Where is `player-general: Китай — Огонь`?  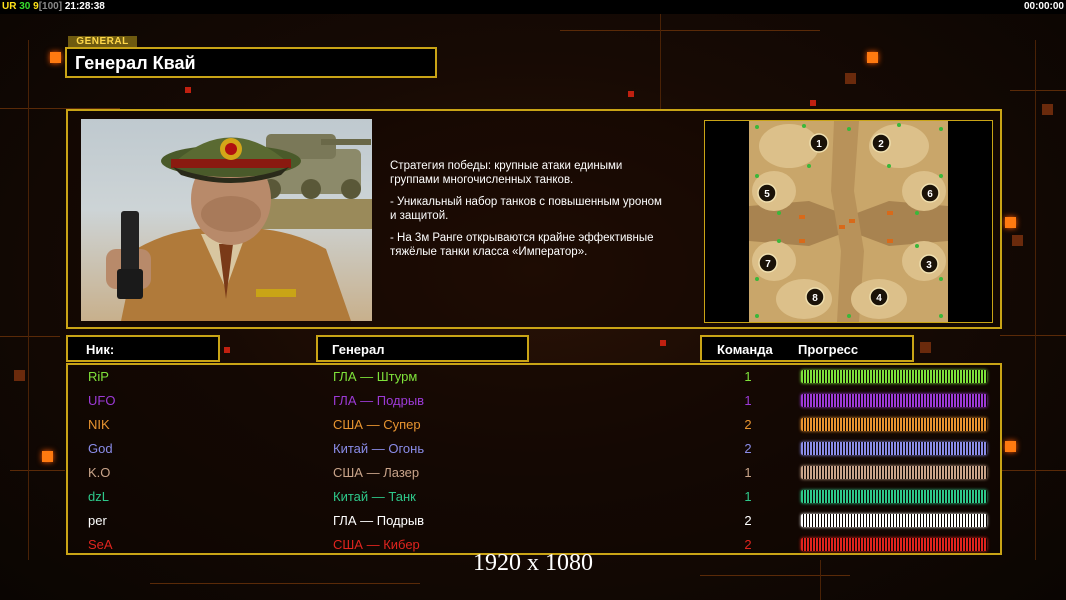
player-general: Китай — Огонь is located at coordinates (379, 448).